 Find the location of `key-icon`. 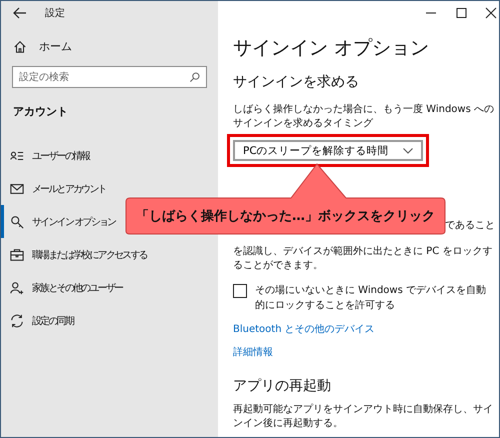

key-icon is located at coordinates (17, 221).